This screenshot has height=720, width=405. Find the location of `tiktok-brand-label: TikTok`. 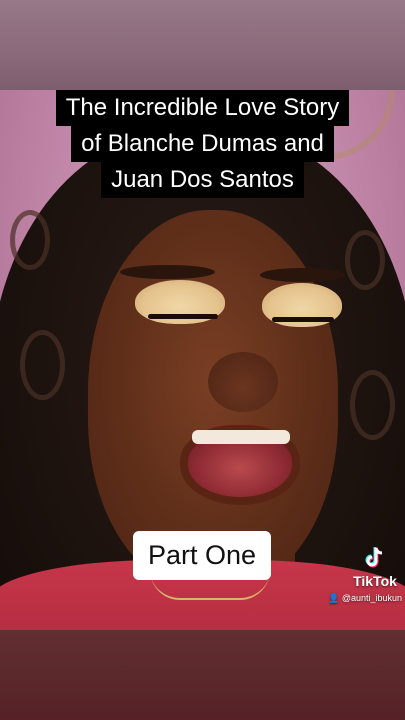

tiktok-brand-label: TikTok is located at coordinates (375, 581).